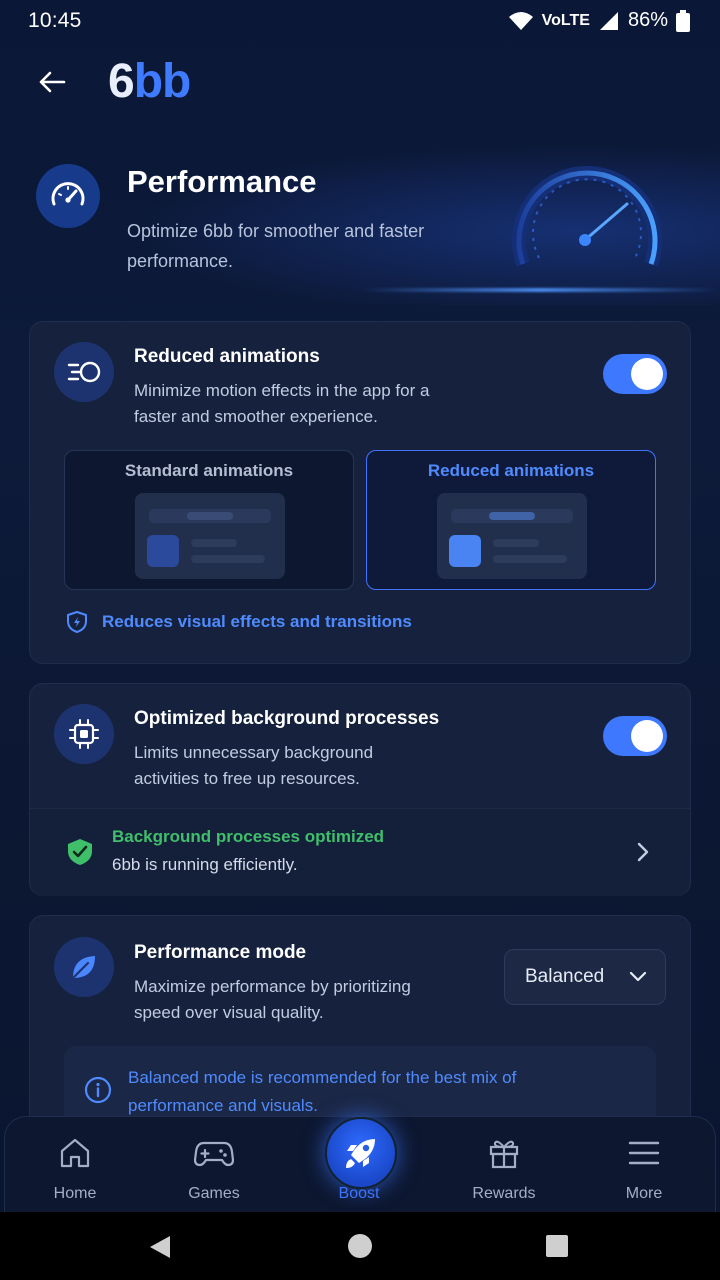 Image resolution: width=720 pixels, height=1280 pixels. I want to click on reduced-animations-label: Reduced animations, so click(511, 470).